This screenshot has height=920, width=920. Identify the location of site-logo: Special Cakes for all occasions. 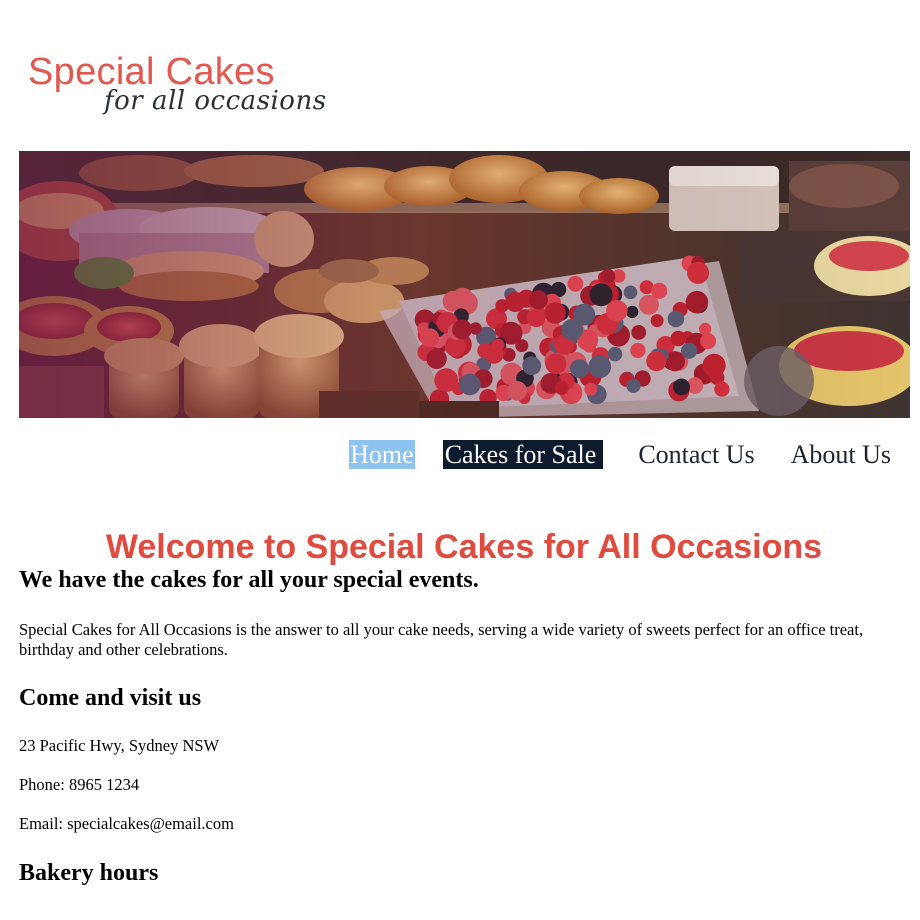
(193, 88).